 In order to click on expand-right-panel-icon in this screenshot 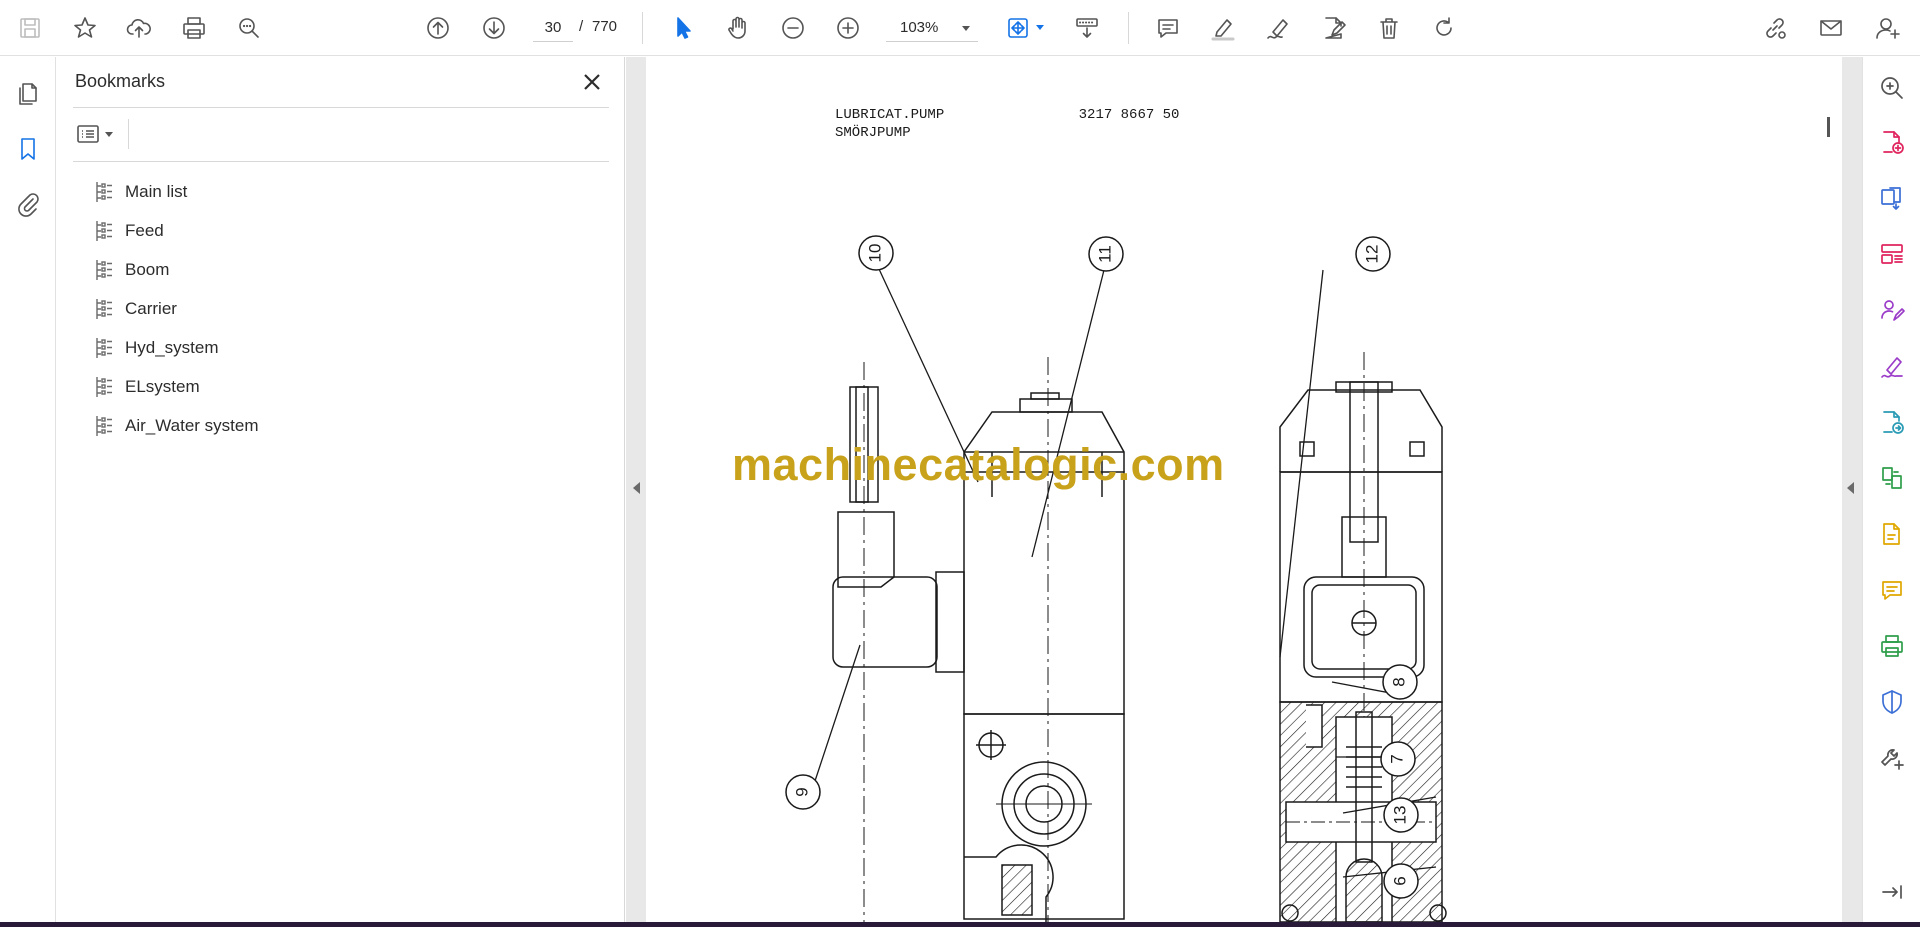, I will do `click(1850, 488)`.